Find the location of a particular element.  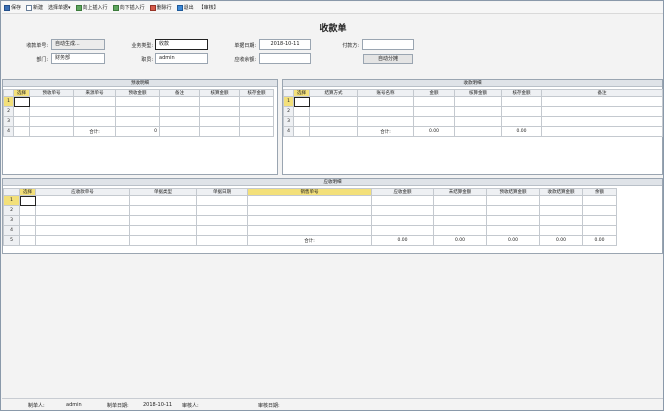

prepay-col-remark: 备注 is located at coordinates (179, 93).